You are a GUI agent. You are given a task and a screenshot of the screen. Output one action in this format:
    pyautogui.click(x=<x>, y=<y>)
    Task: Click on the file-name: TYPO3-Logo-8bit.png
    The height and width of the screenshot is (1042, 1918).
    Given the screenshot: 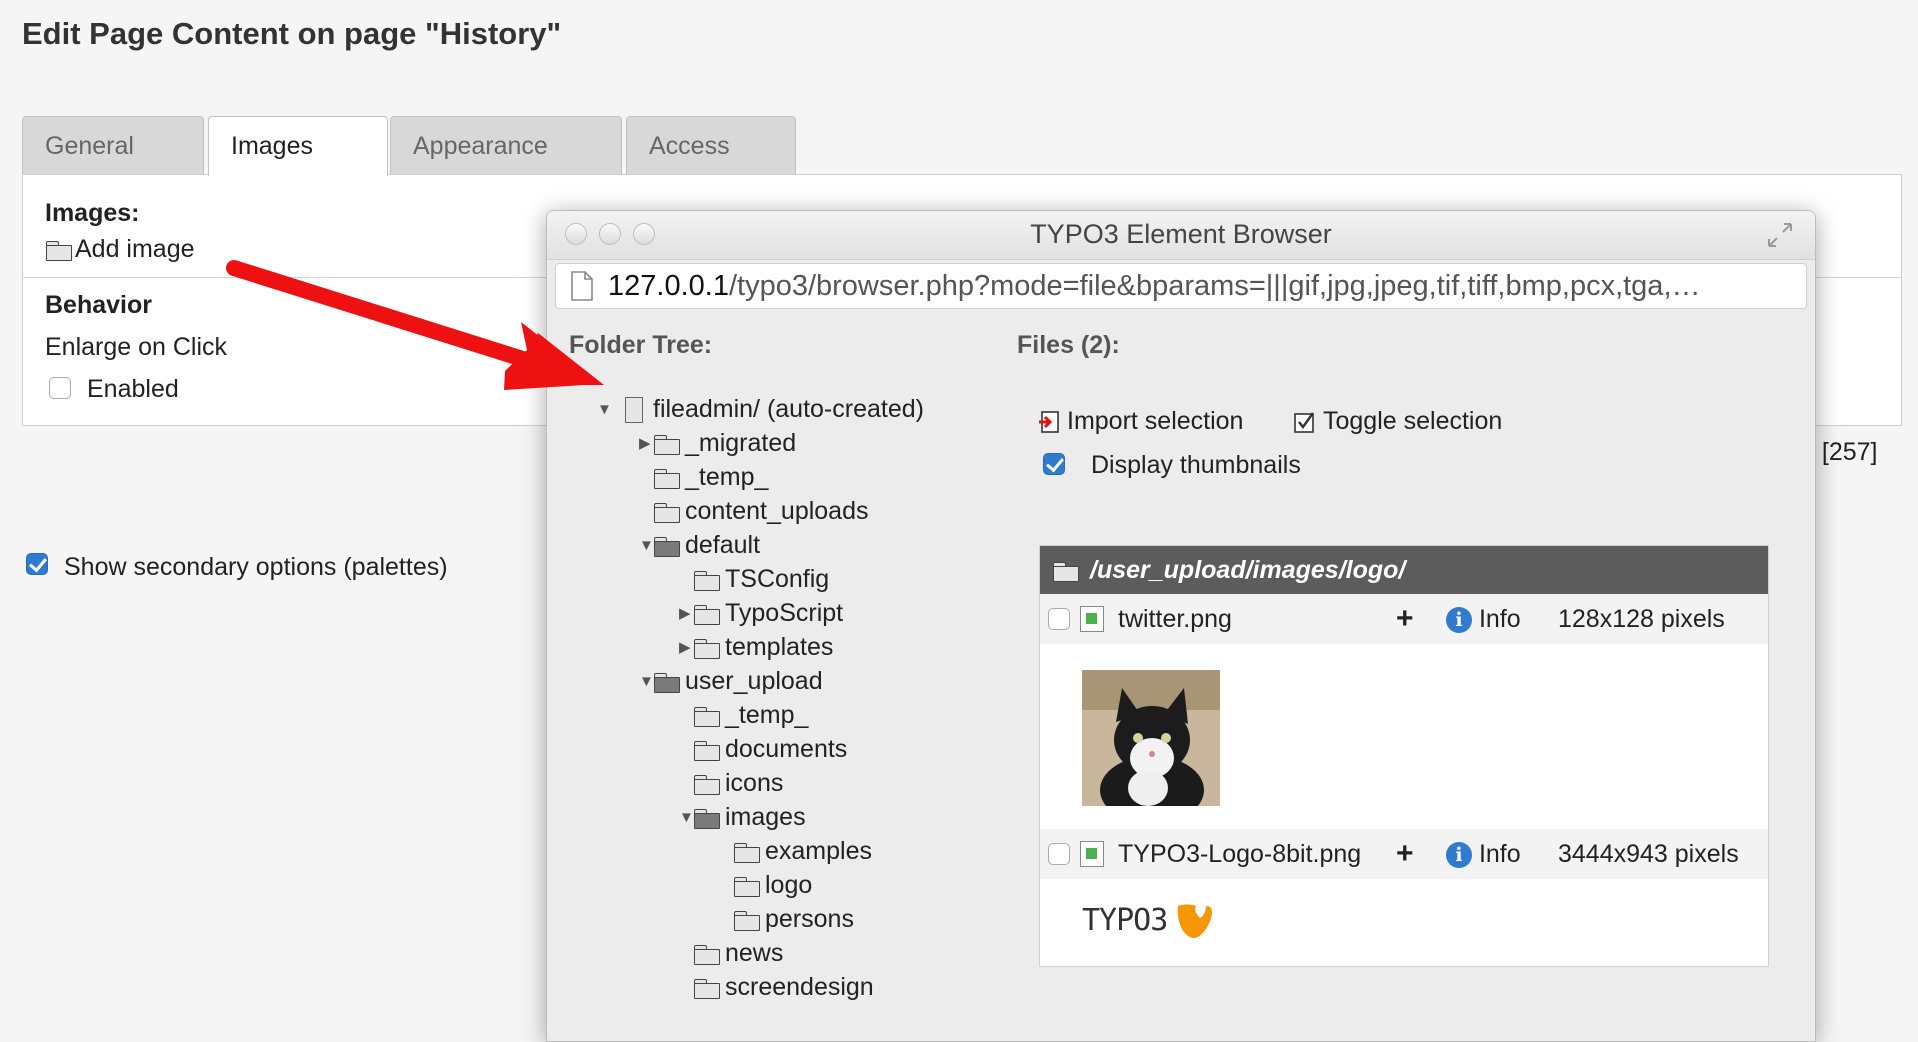 What is the action you would take?
    pyautogui.click(x=1239, y=854)
    